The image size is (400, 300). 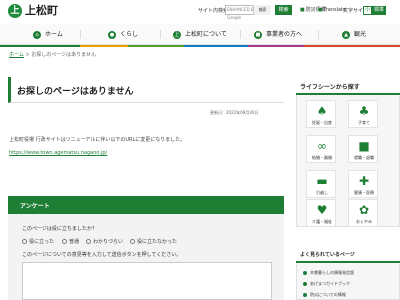 I want to click on truck-icon: ▬, so click(x=322, y=181).